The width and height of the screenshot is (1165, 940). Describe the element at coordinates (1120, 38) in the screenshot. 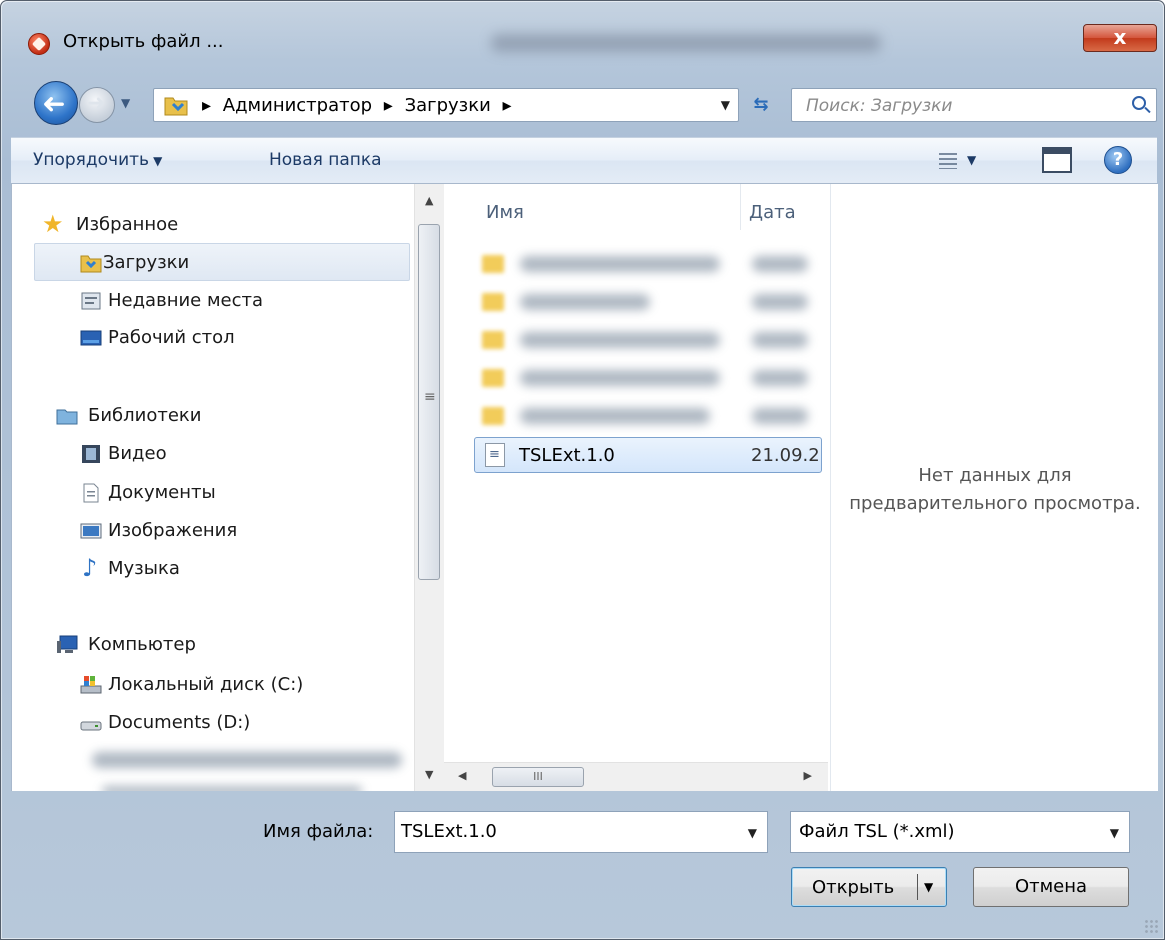

I see `close-button: x` at that location.